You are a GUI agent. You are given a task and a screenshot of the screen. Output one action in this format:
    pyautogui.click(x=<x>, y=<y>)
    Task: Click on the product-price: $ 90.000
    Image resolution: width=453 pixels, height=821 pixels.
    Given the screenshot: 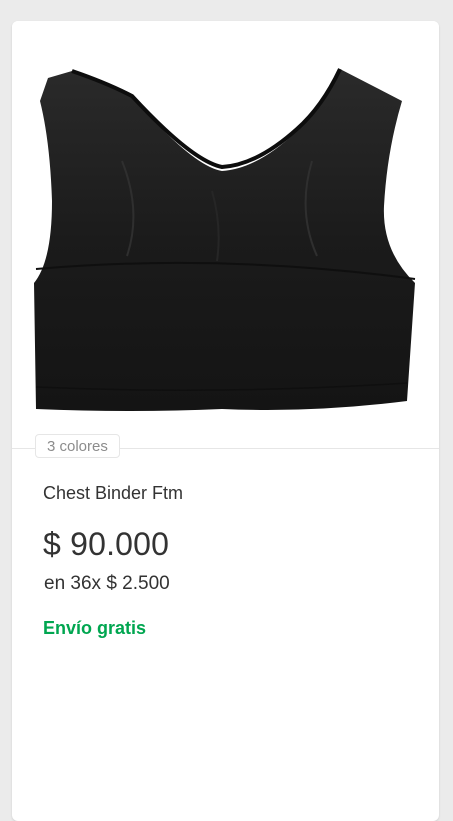 What is the action you would take?
    pyautogui.click(x=106, y=544)
    